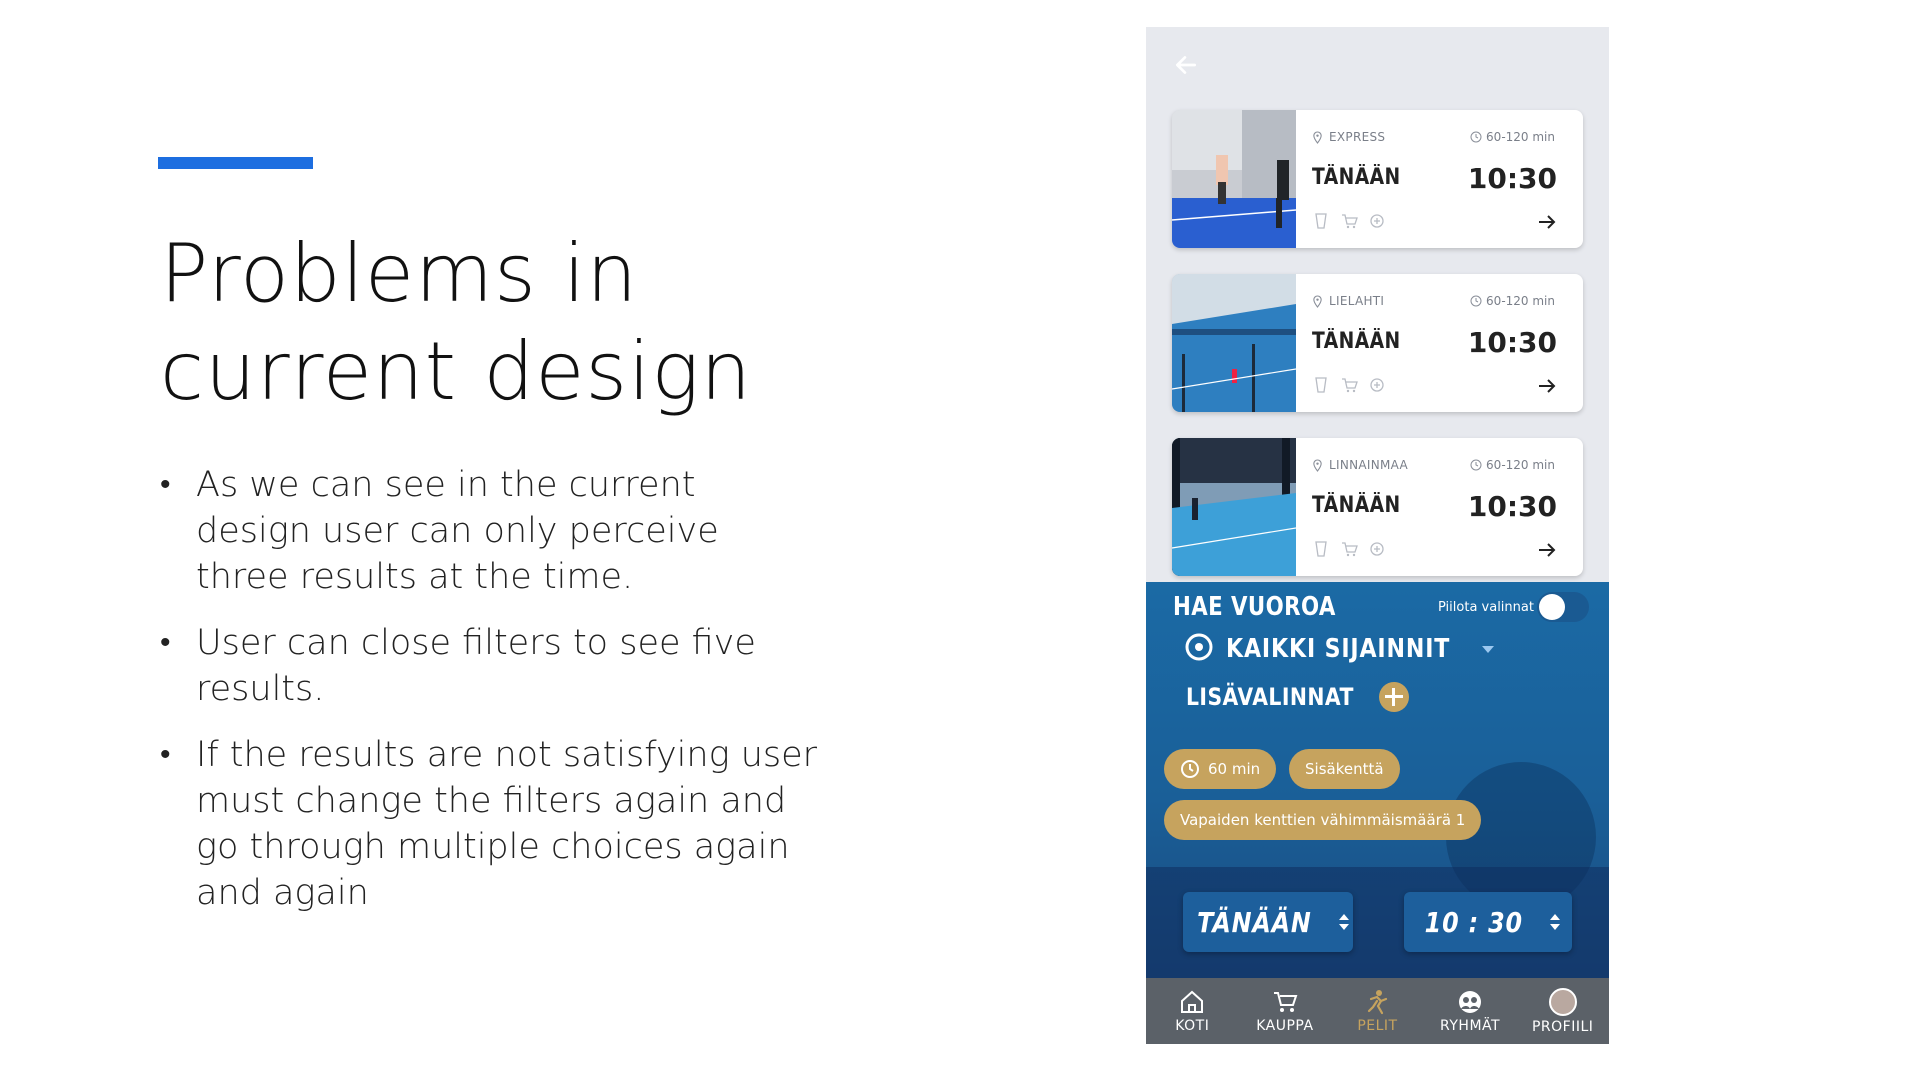  I want to click on chip-indoor-label: Sisäkenttä, so click(1344, 769).